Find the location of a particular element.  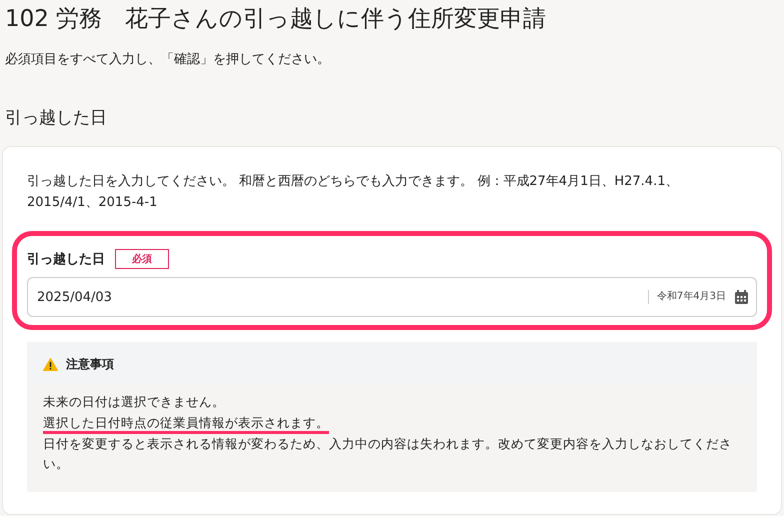

instruction-text: 必須項目をすべて入力し、「確認」を押してください。 is located at coordinates (168, 59).